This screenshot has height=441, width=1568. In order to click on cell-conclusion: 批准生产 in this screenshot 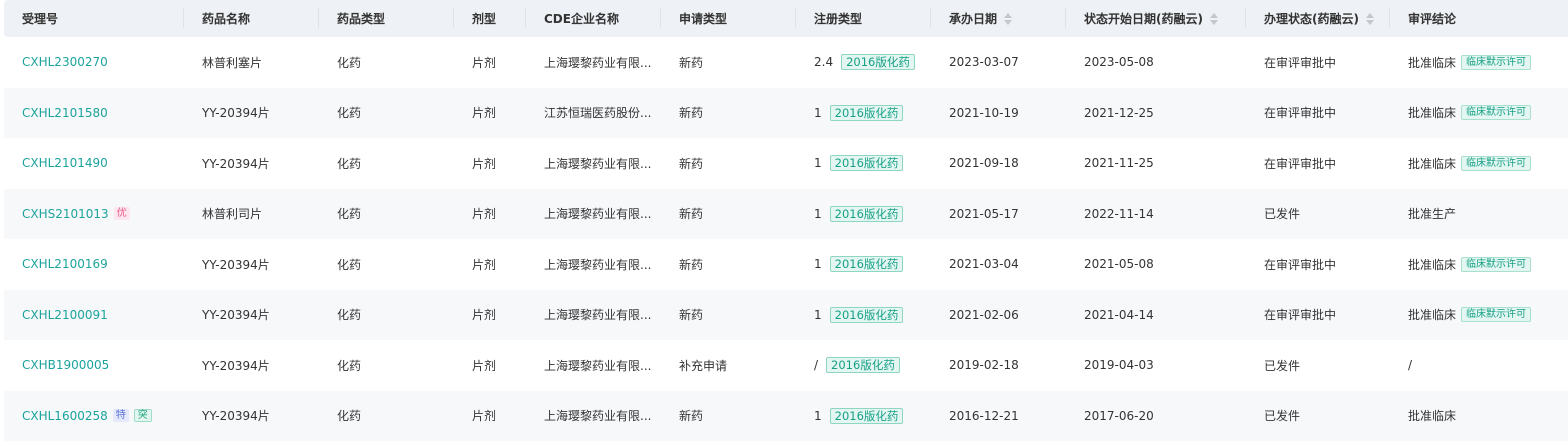, I will do `click(1477, 214)`.